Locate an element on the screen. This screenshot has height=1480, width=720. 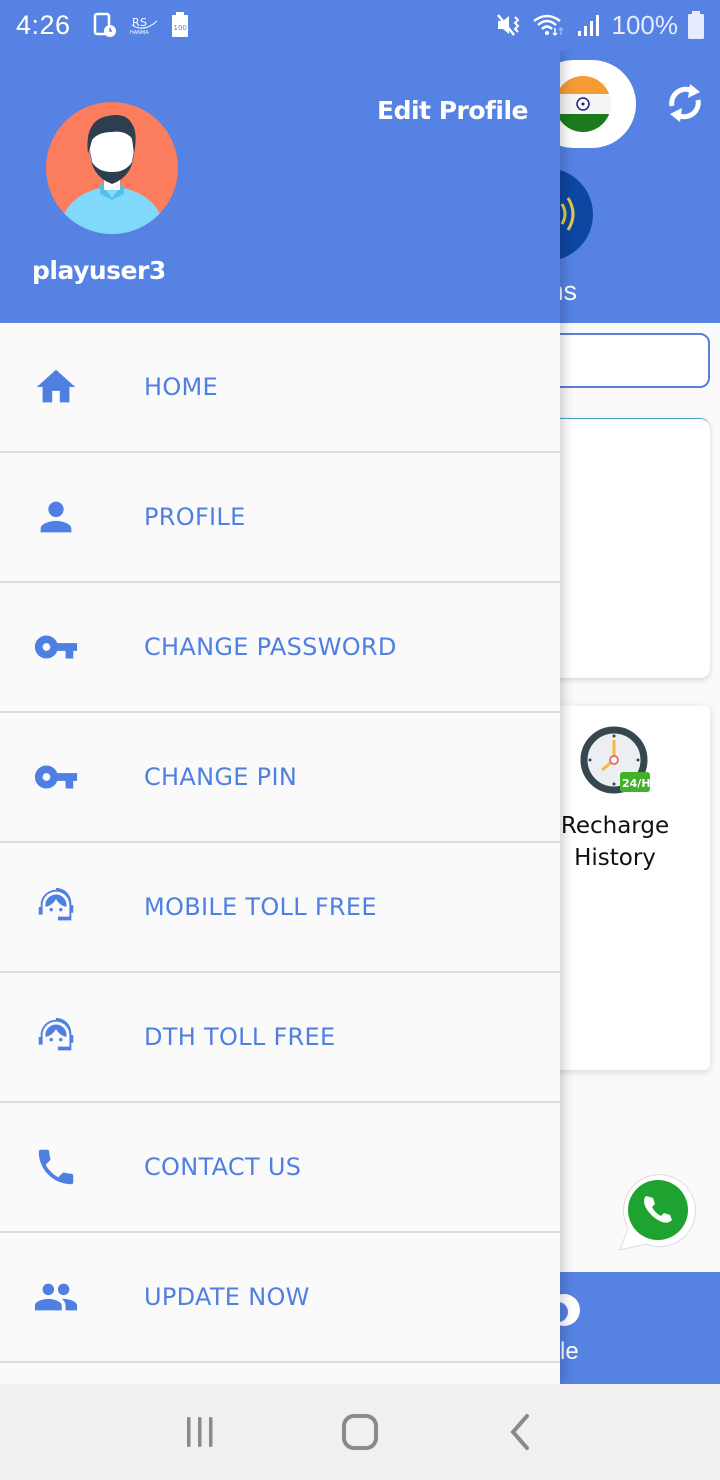
screen-timer-icon is located at coordinates (104, 24).